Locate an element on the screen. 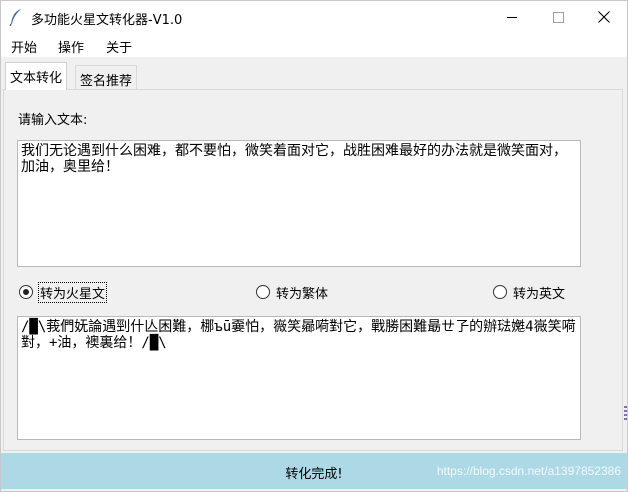  input-label: 请输入文本: is located at coordinates (53, 120).